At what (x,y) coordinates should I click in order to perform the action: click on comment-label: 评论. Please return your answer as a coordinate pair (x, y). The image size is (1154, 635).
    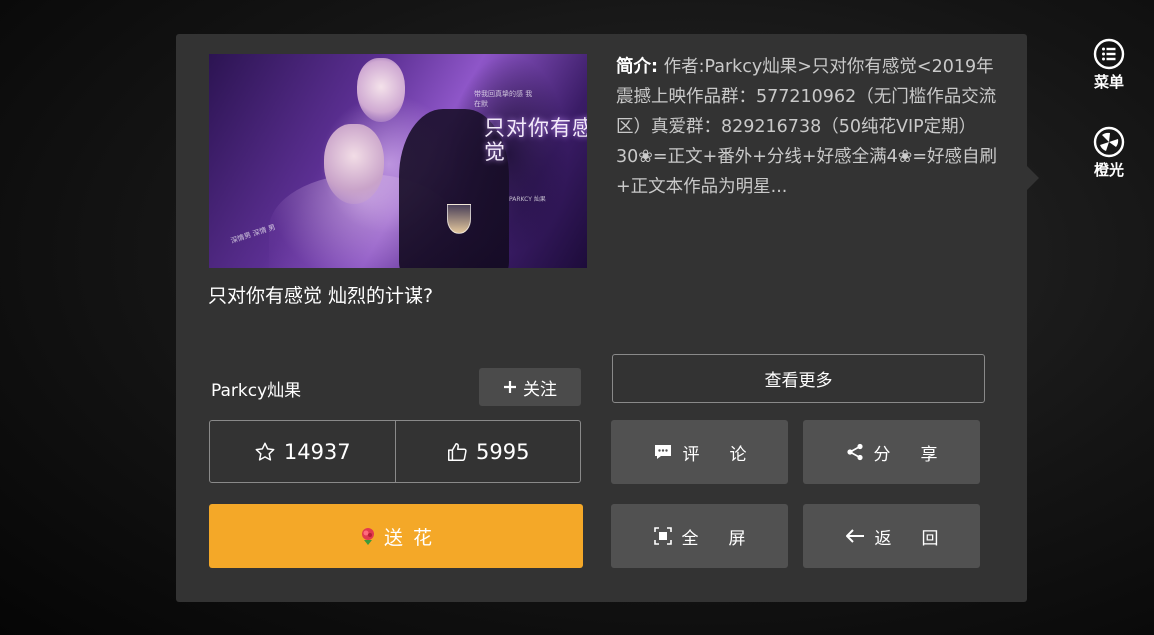
    Looking at the image, I should click on (729, 454).